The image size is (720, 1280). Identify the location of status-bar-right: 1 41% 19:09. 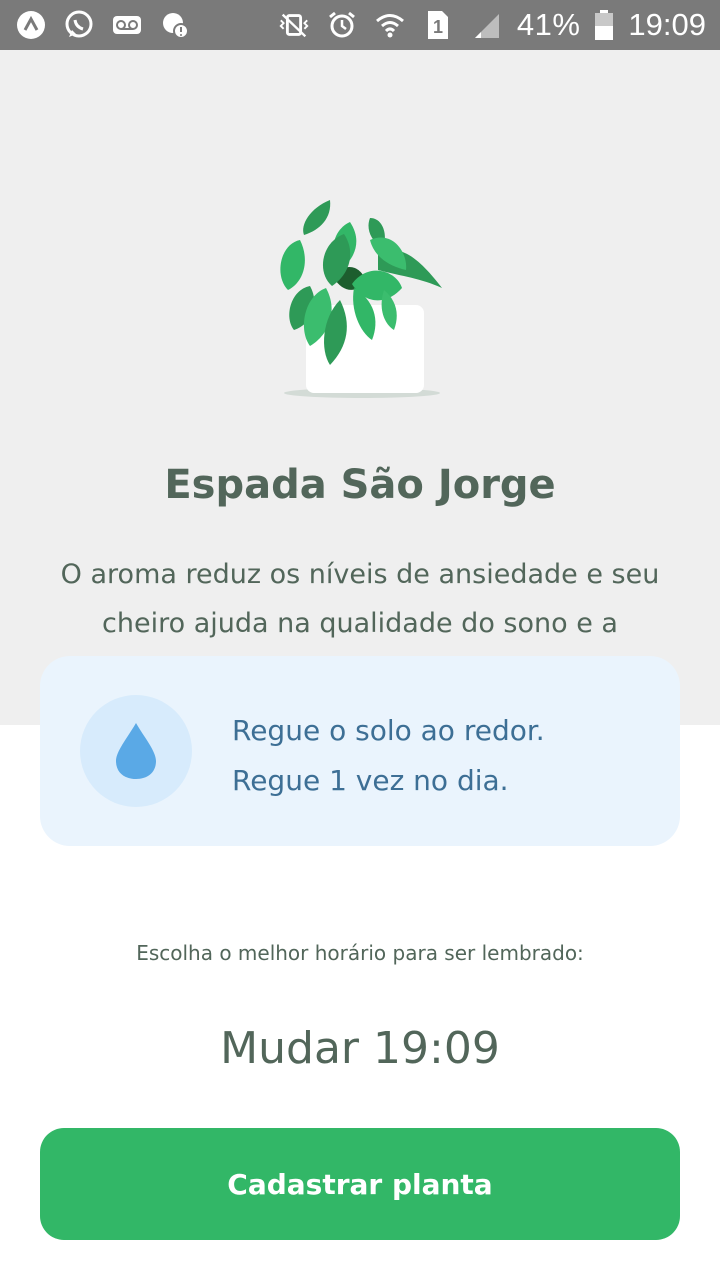
(491, 25).